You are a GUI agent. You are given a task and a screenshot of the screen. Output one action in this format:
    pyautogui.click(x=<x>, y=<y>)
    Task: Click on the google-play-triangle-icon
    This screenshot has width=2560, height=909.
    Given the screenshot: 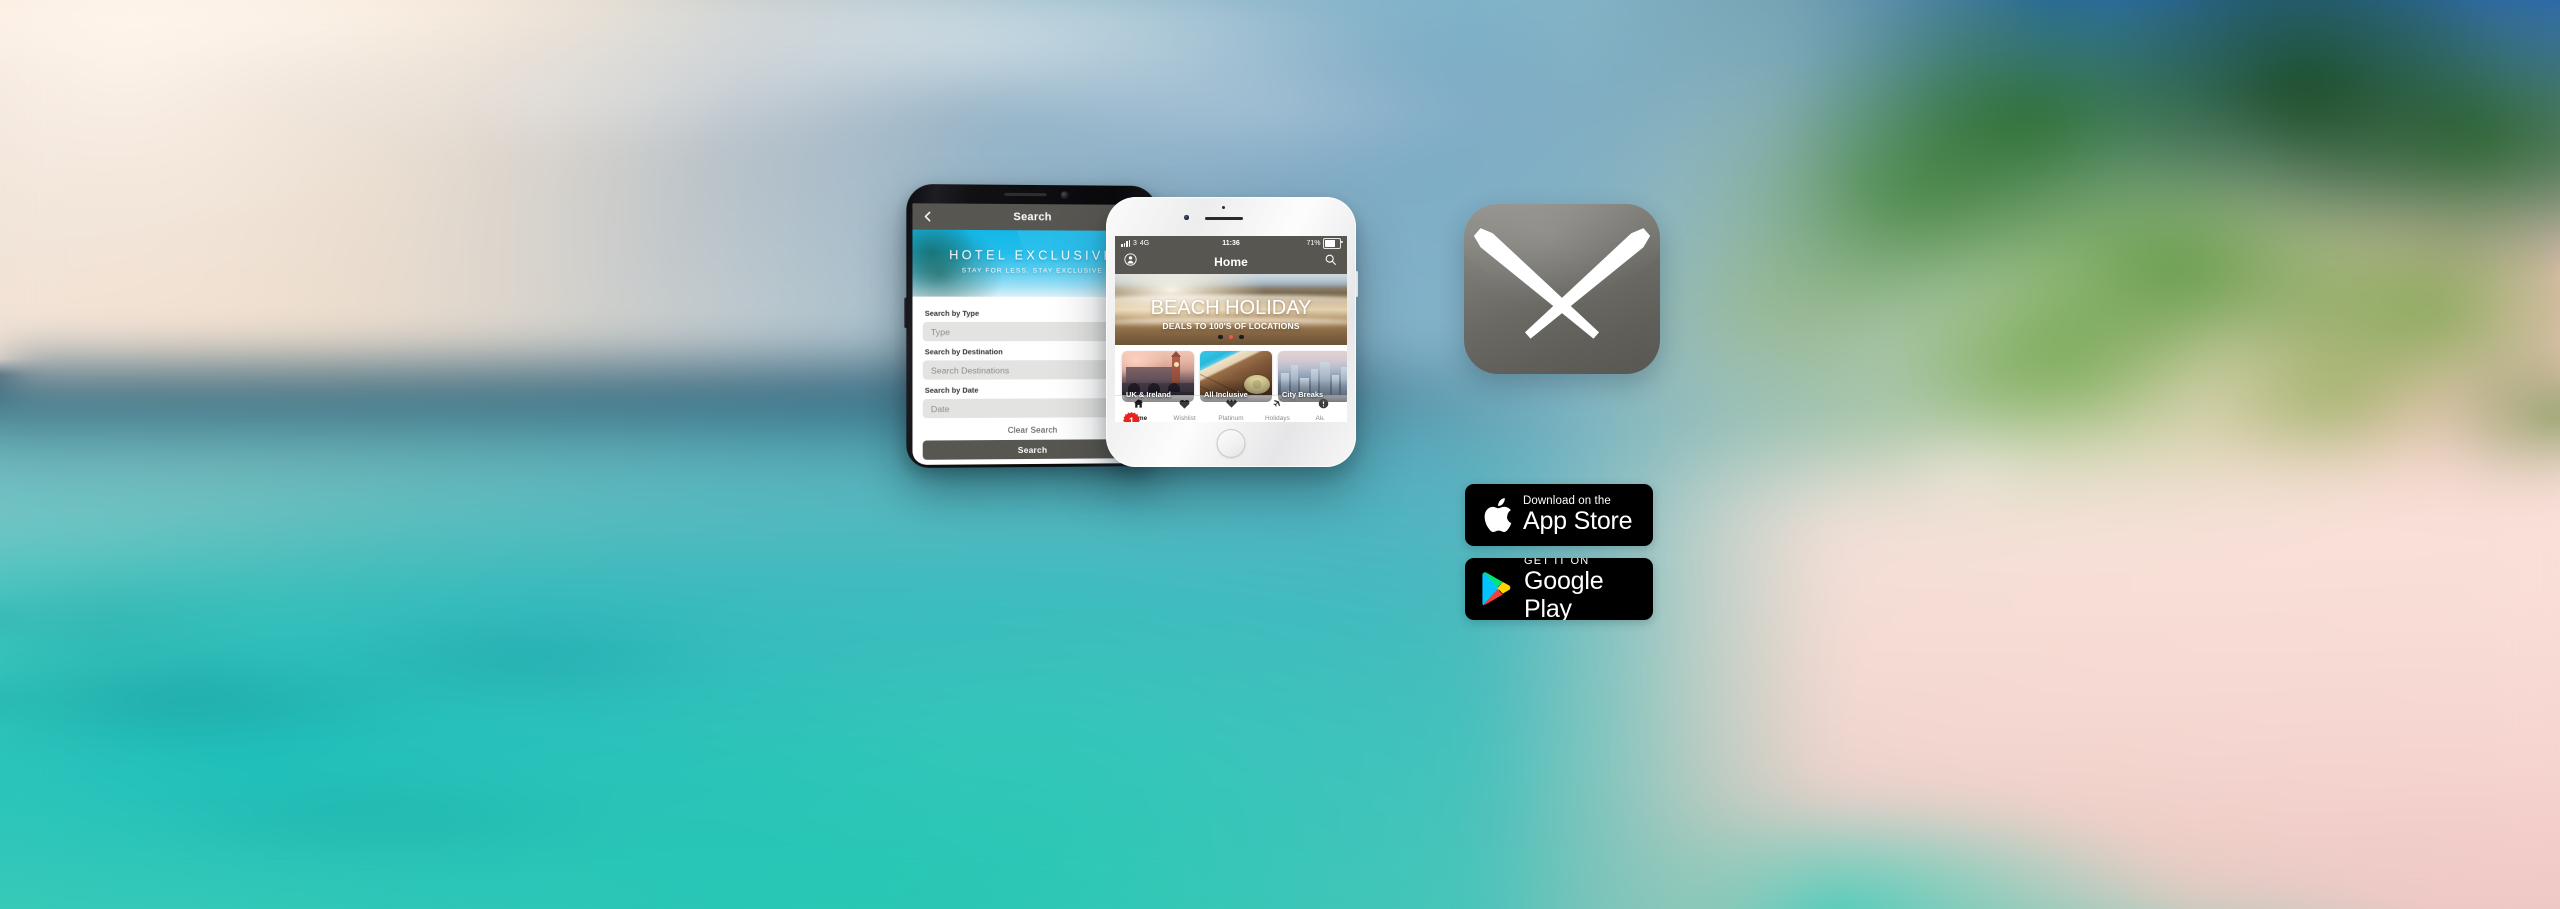 What is the action you would take?
    pyautogui.click(x=1497, y=589)
    